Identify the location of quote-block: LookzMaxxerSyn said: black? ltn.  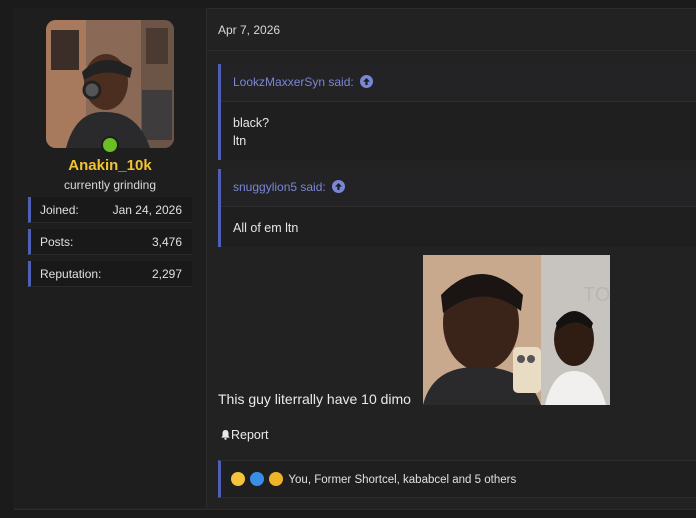
(457, 112).